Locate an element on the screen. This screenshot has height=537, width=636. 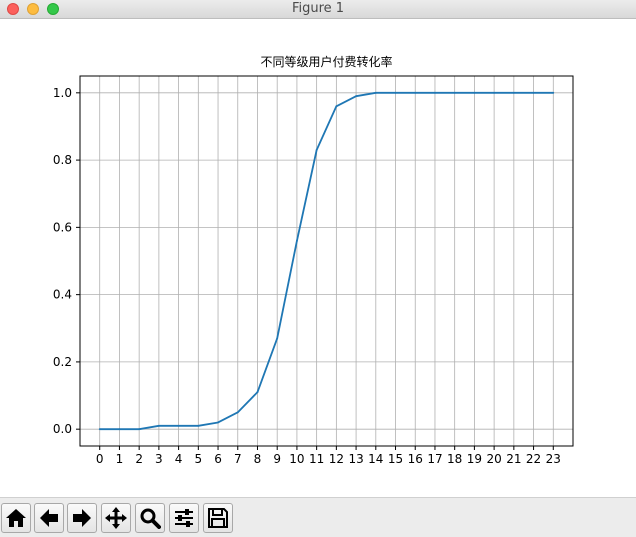
x-tick-label: 22 is located at coordinates (533, 459).